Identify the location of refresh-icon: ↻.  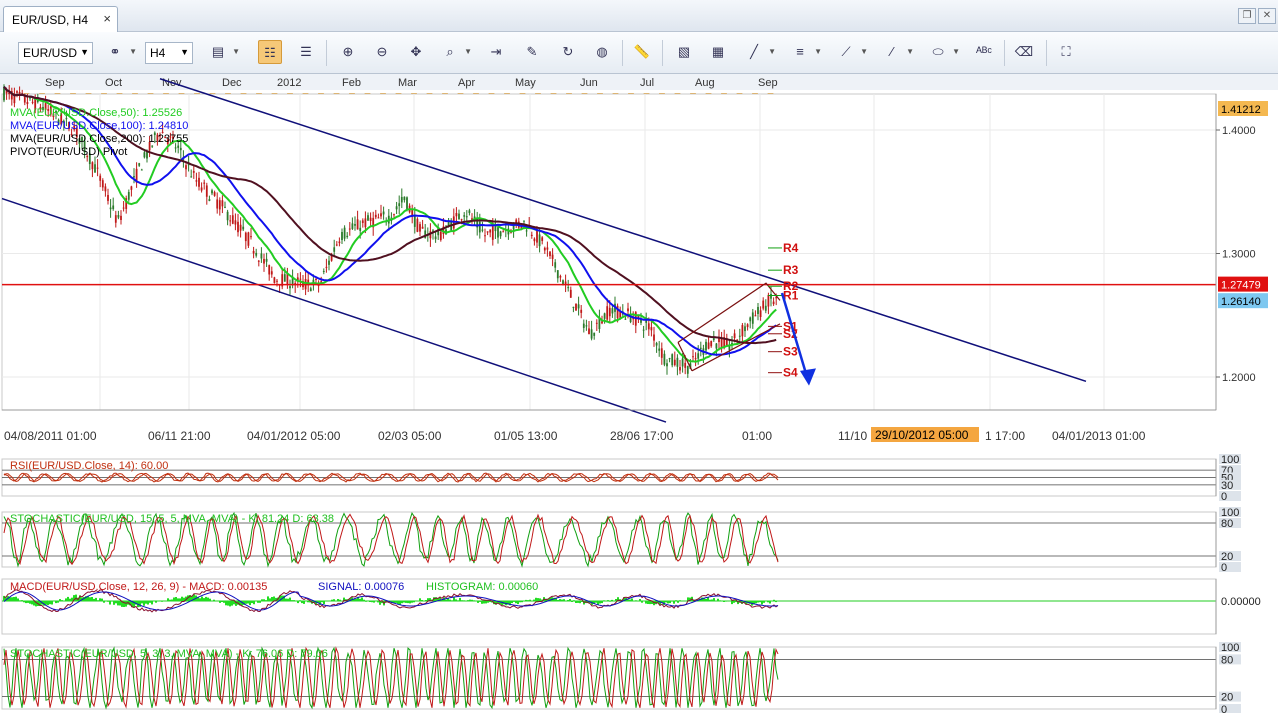
(568, 52).